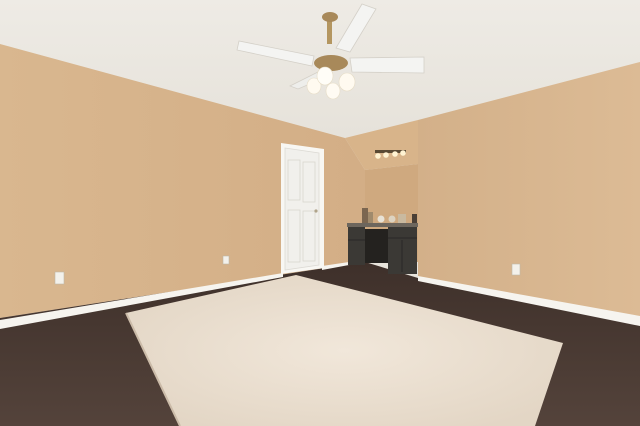 The width and height of the screenshot is (640, 426). What do you see at coordinates (356, 246) in the screenshot?
I see `desk-cabinet-left` at bounding box center [356, 246].